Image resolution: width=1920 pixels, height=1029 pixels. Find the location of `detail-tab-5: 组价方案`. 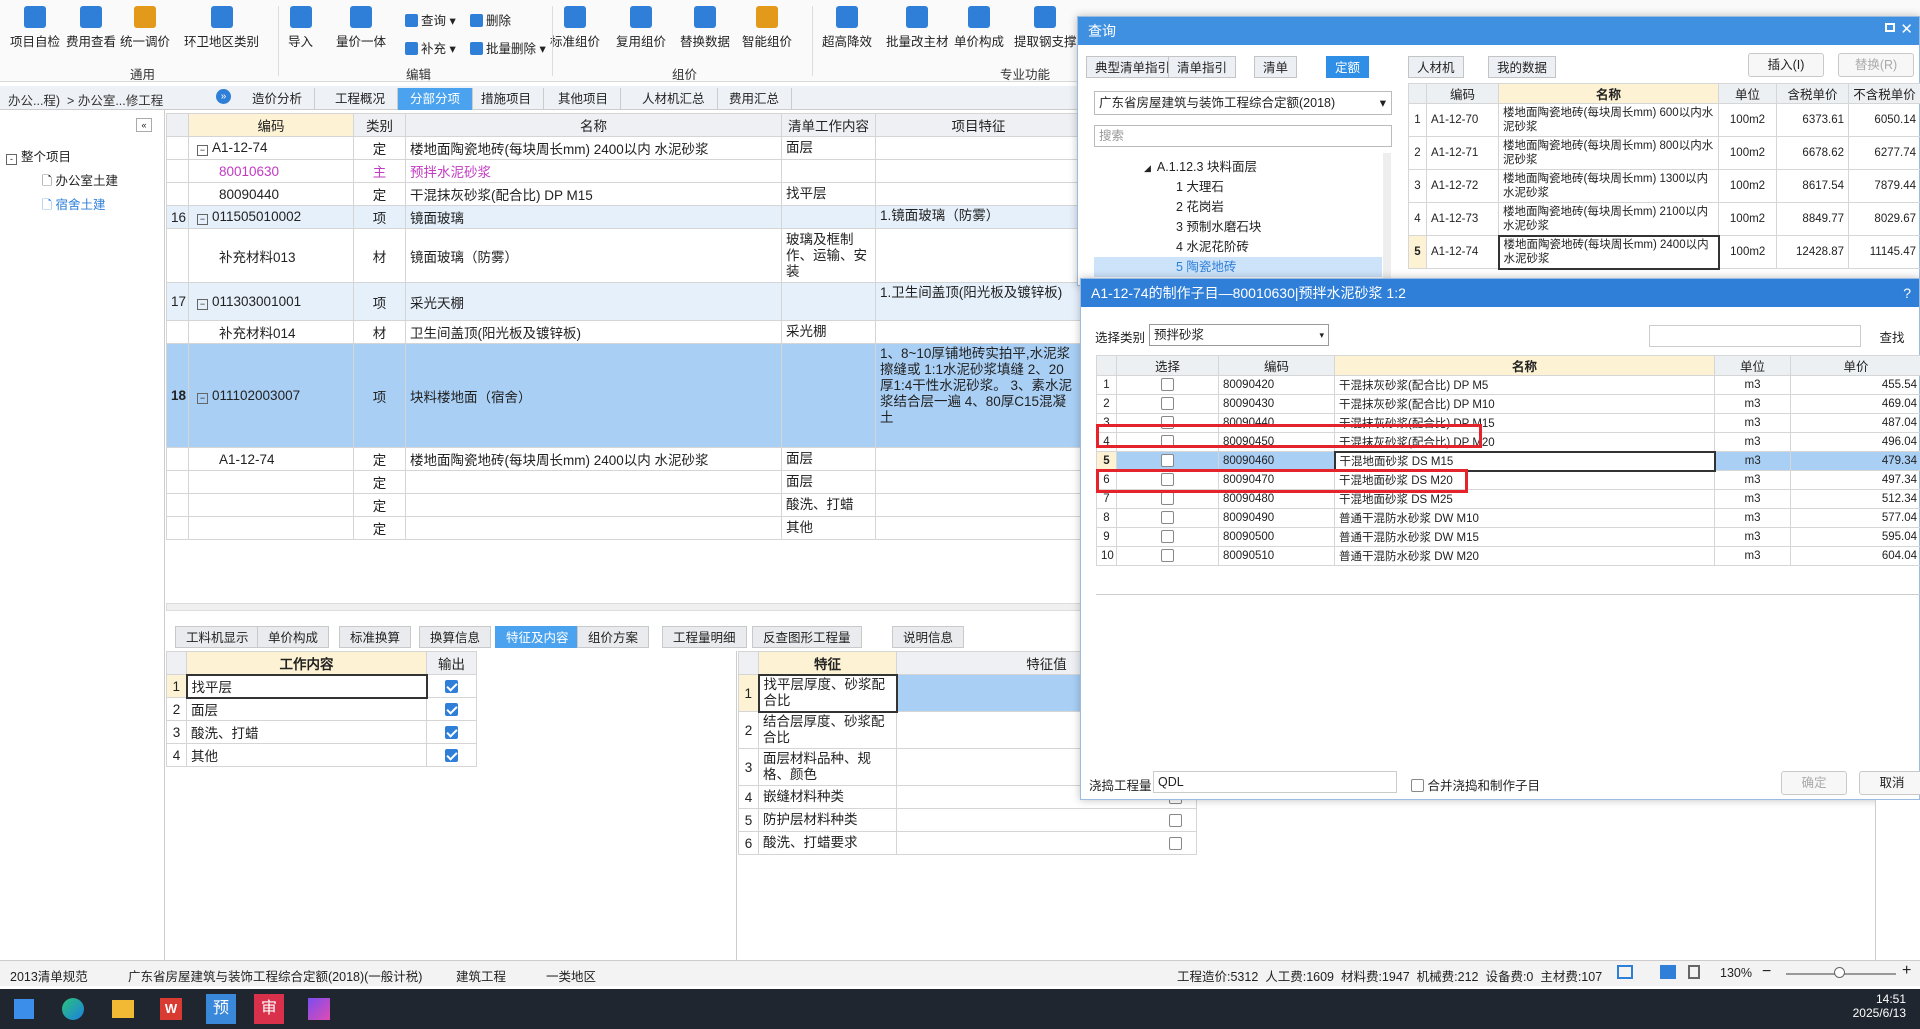

detail-tab-5: 组价方案 is located at coordinates (613, 637).